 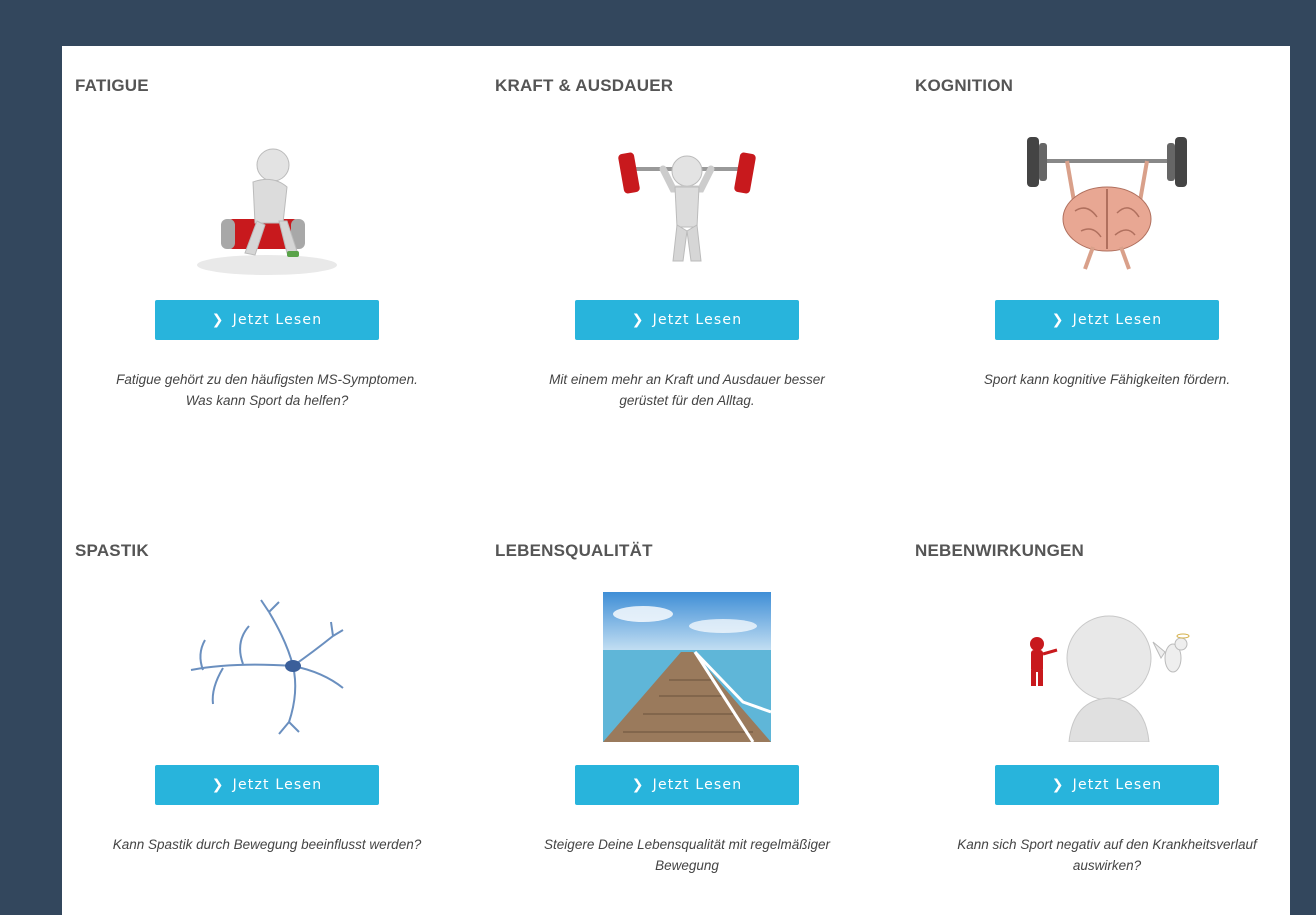 I want to click on card-title: NEBENWIRKUNGEN, so click(x=1000, y=550).